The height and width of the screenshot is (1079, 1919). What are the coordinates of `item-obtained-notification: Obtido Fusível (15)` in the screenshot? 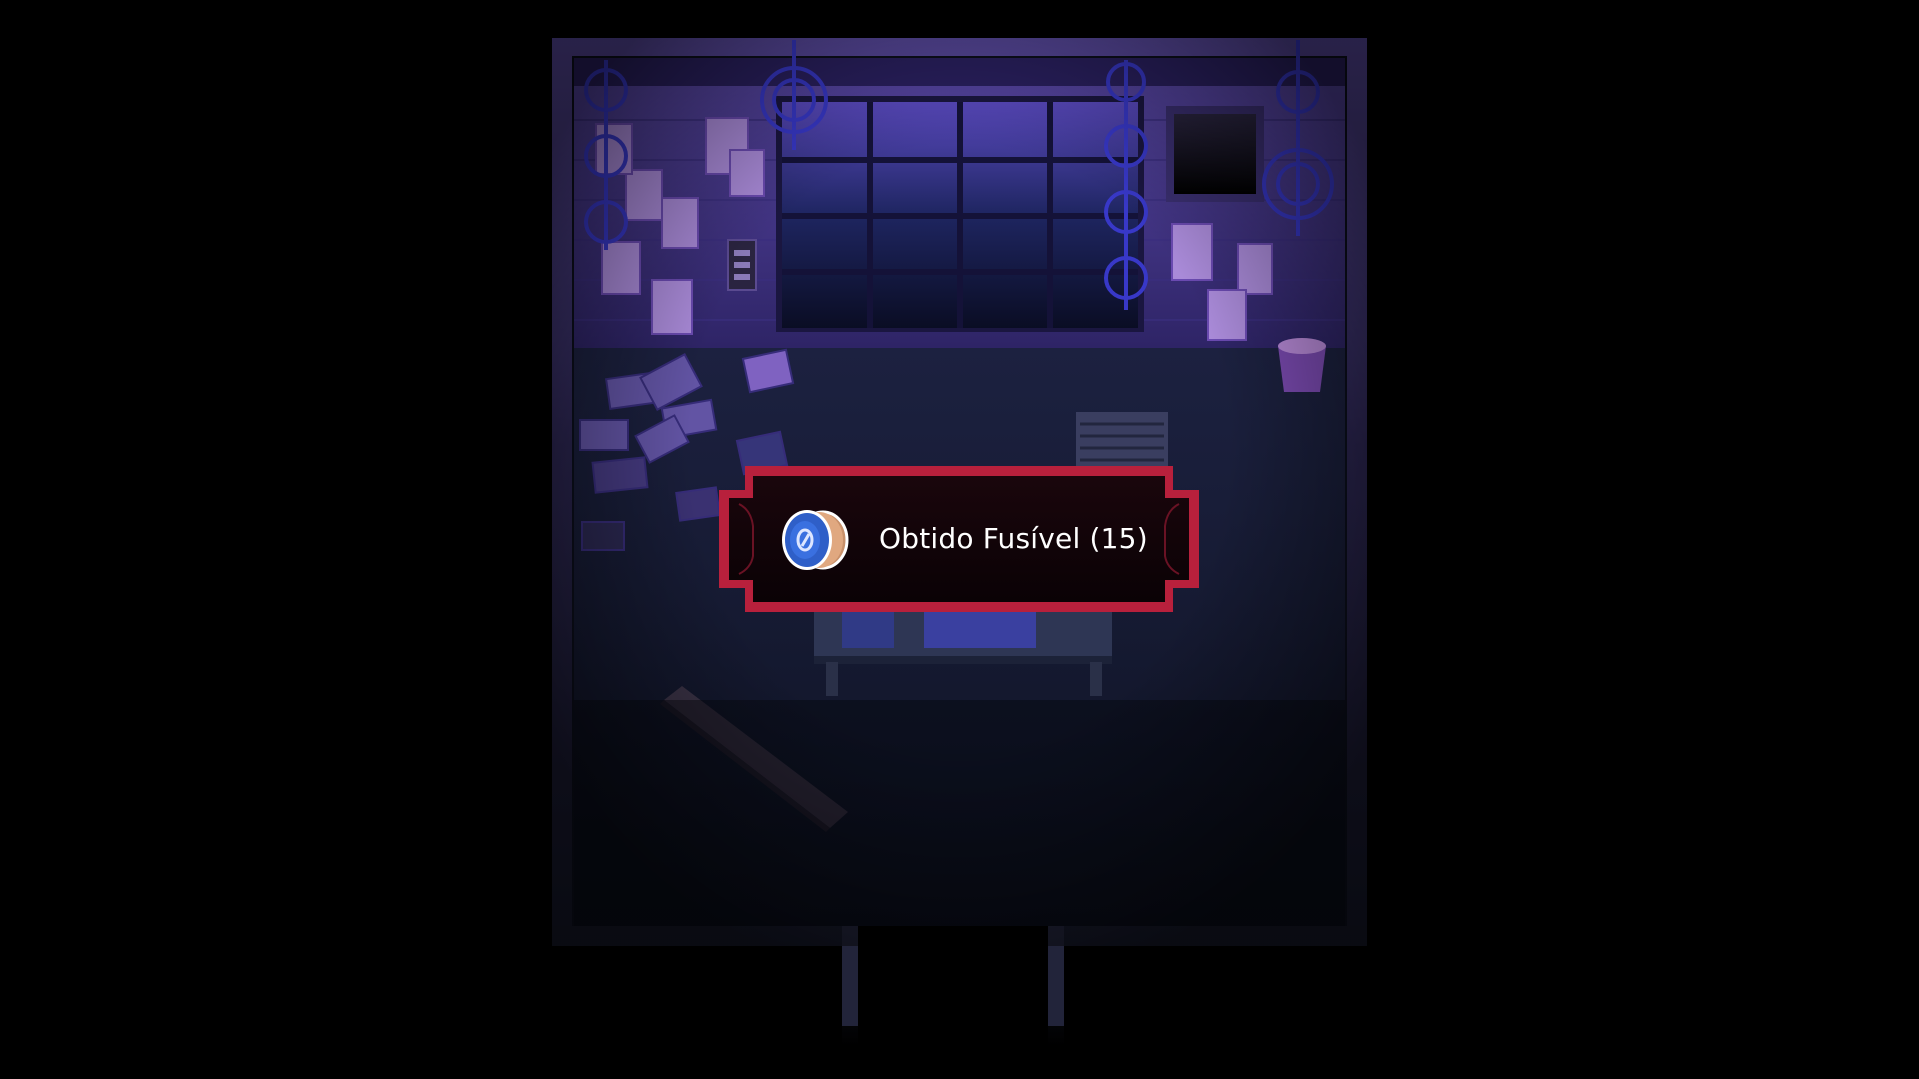 It's located at (959, 539).